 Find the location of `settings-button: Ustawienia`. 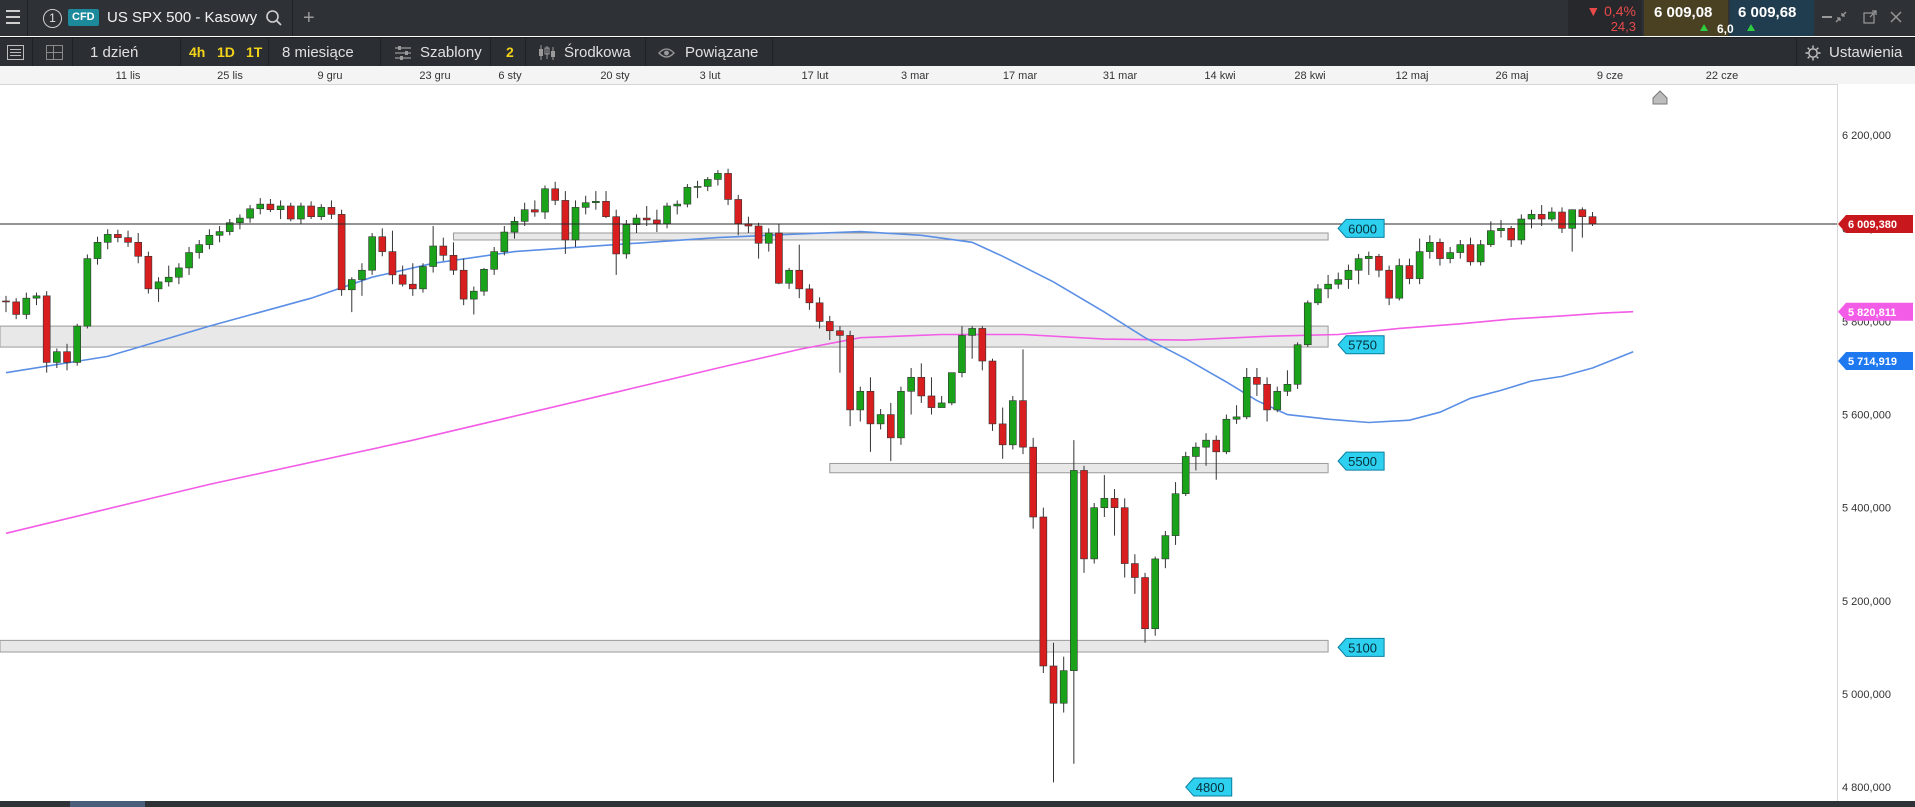

settings-button: Ustawienia is located at coordinates (1865, 52).